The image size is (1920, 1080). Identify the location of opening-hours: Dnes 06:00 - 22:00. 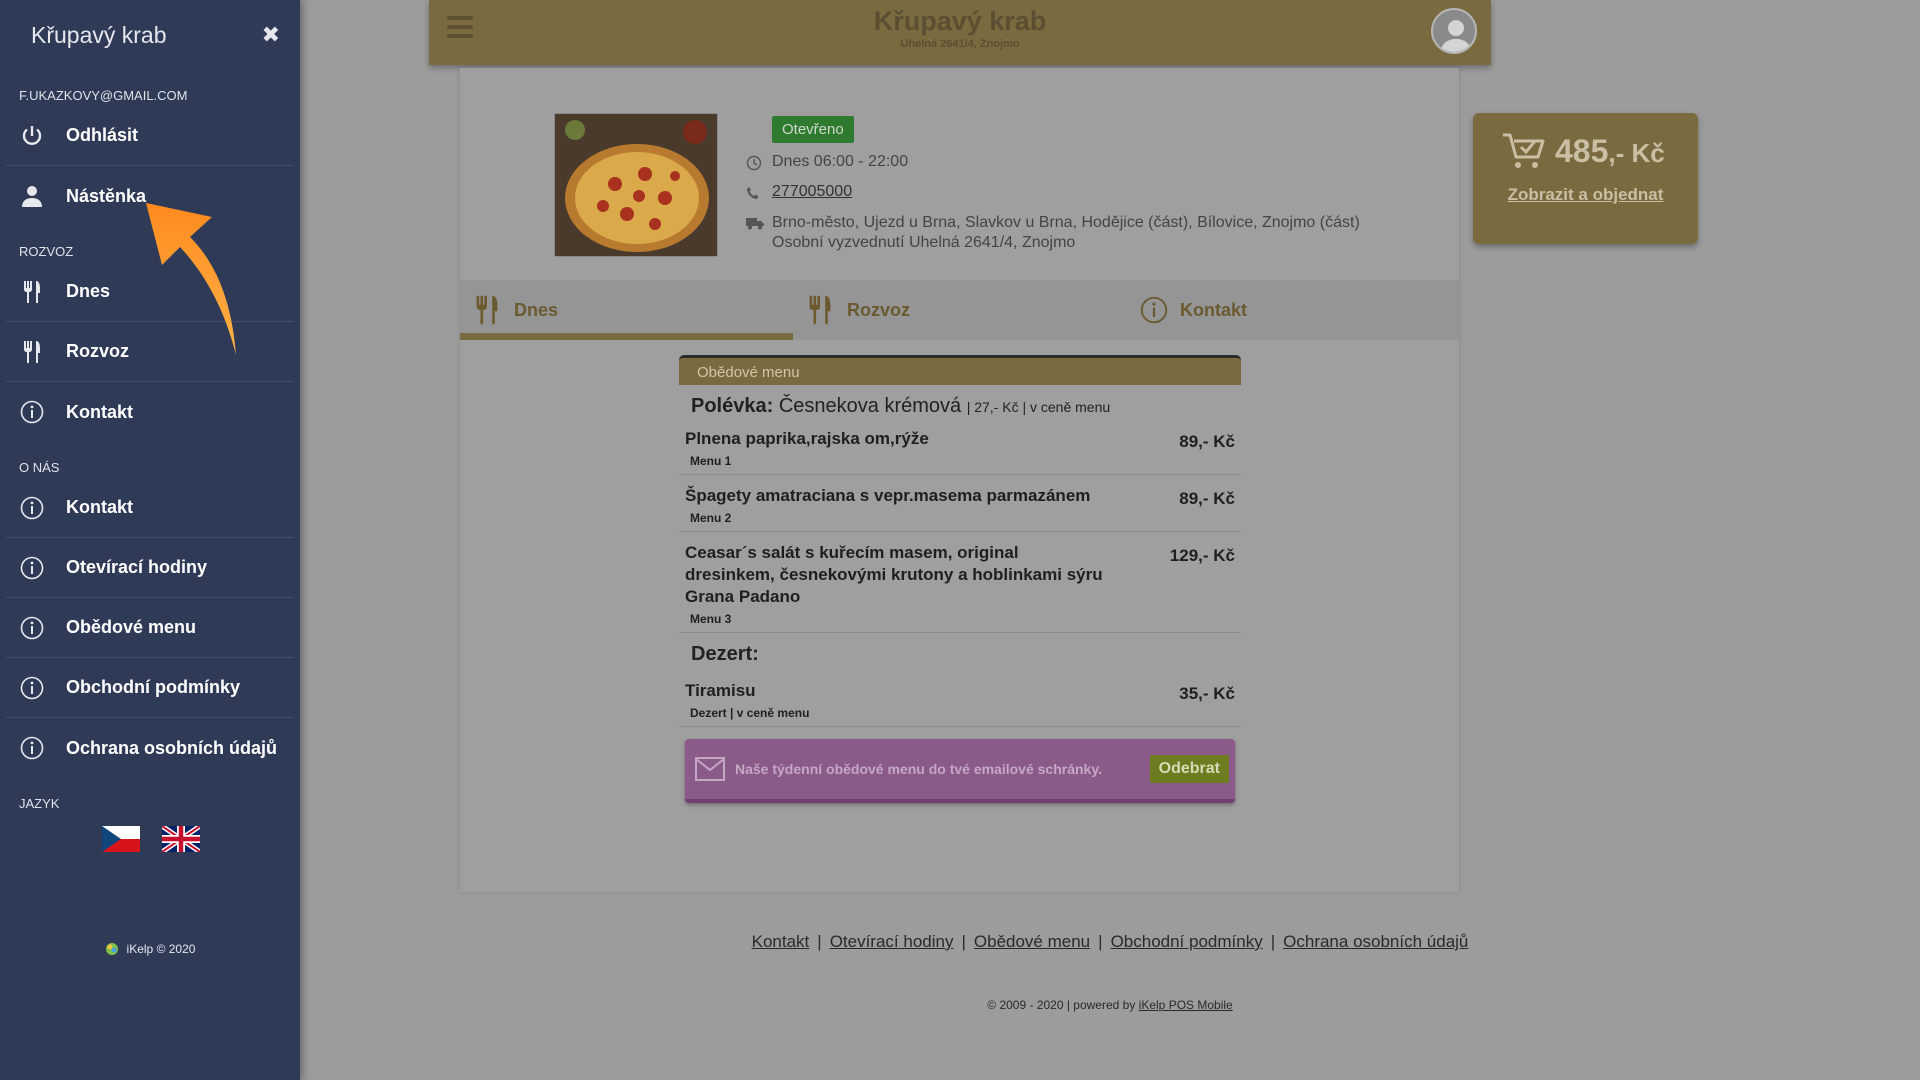
(840, 161).